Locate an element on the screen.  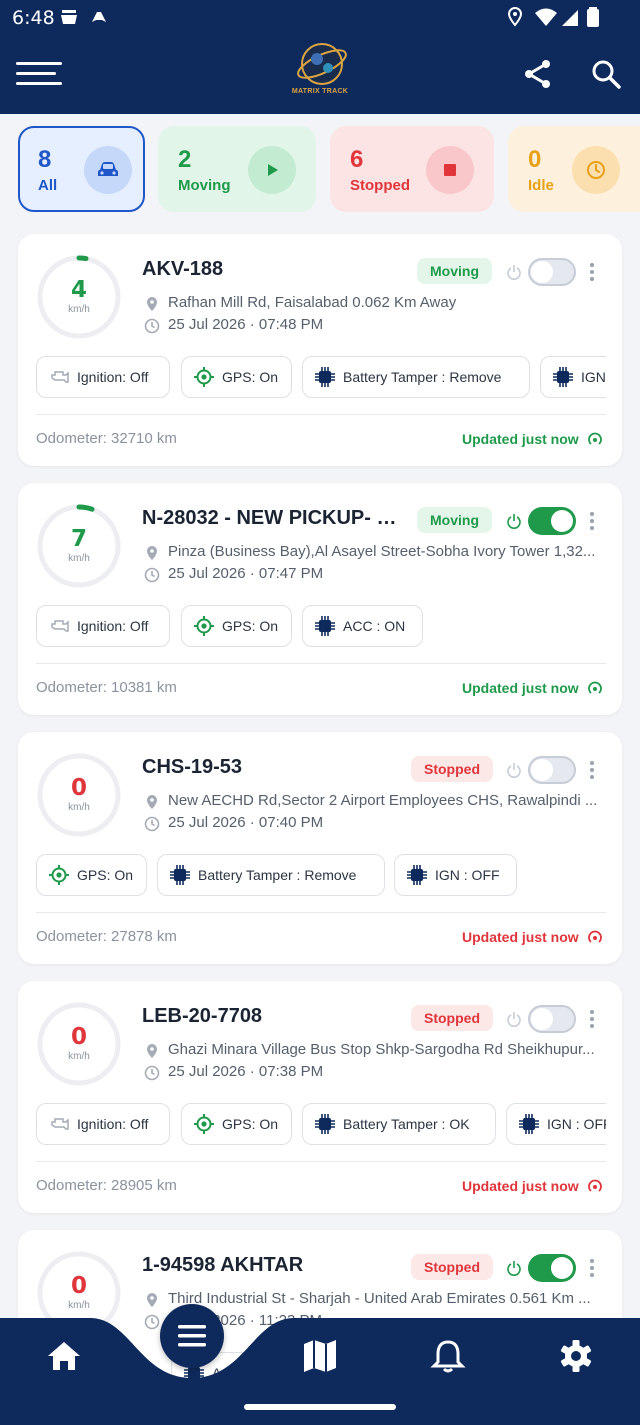
home-indicator is located at coordinates (320, 1407).